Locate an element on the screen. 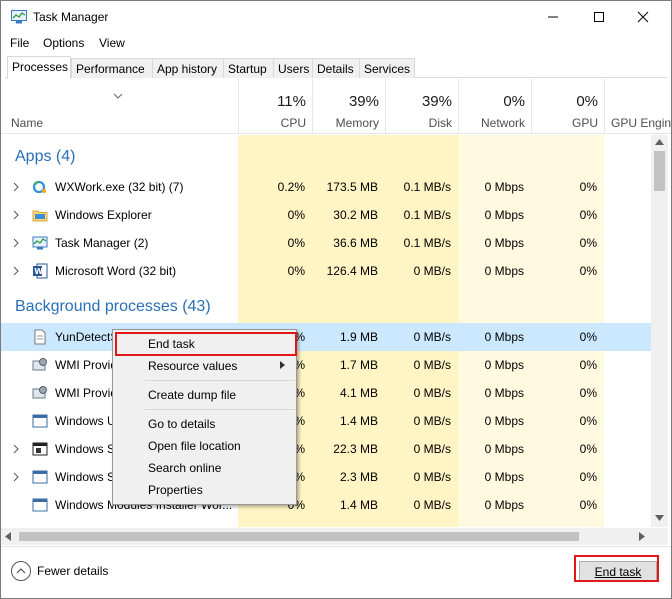 Image resolution: width=672 pixels, height=599 pixels. memory-value: 1.9 MB is located at coordinates (358, 337).